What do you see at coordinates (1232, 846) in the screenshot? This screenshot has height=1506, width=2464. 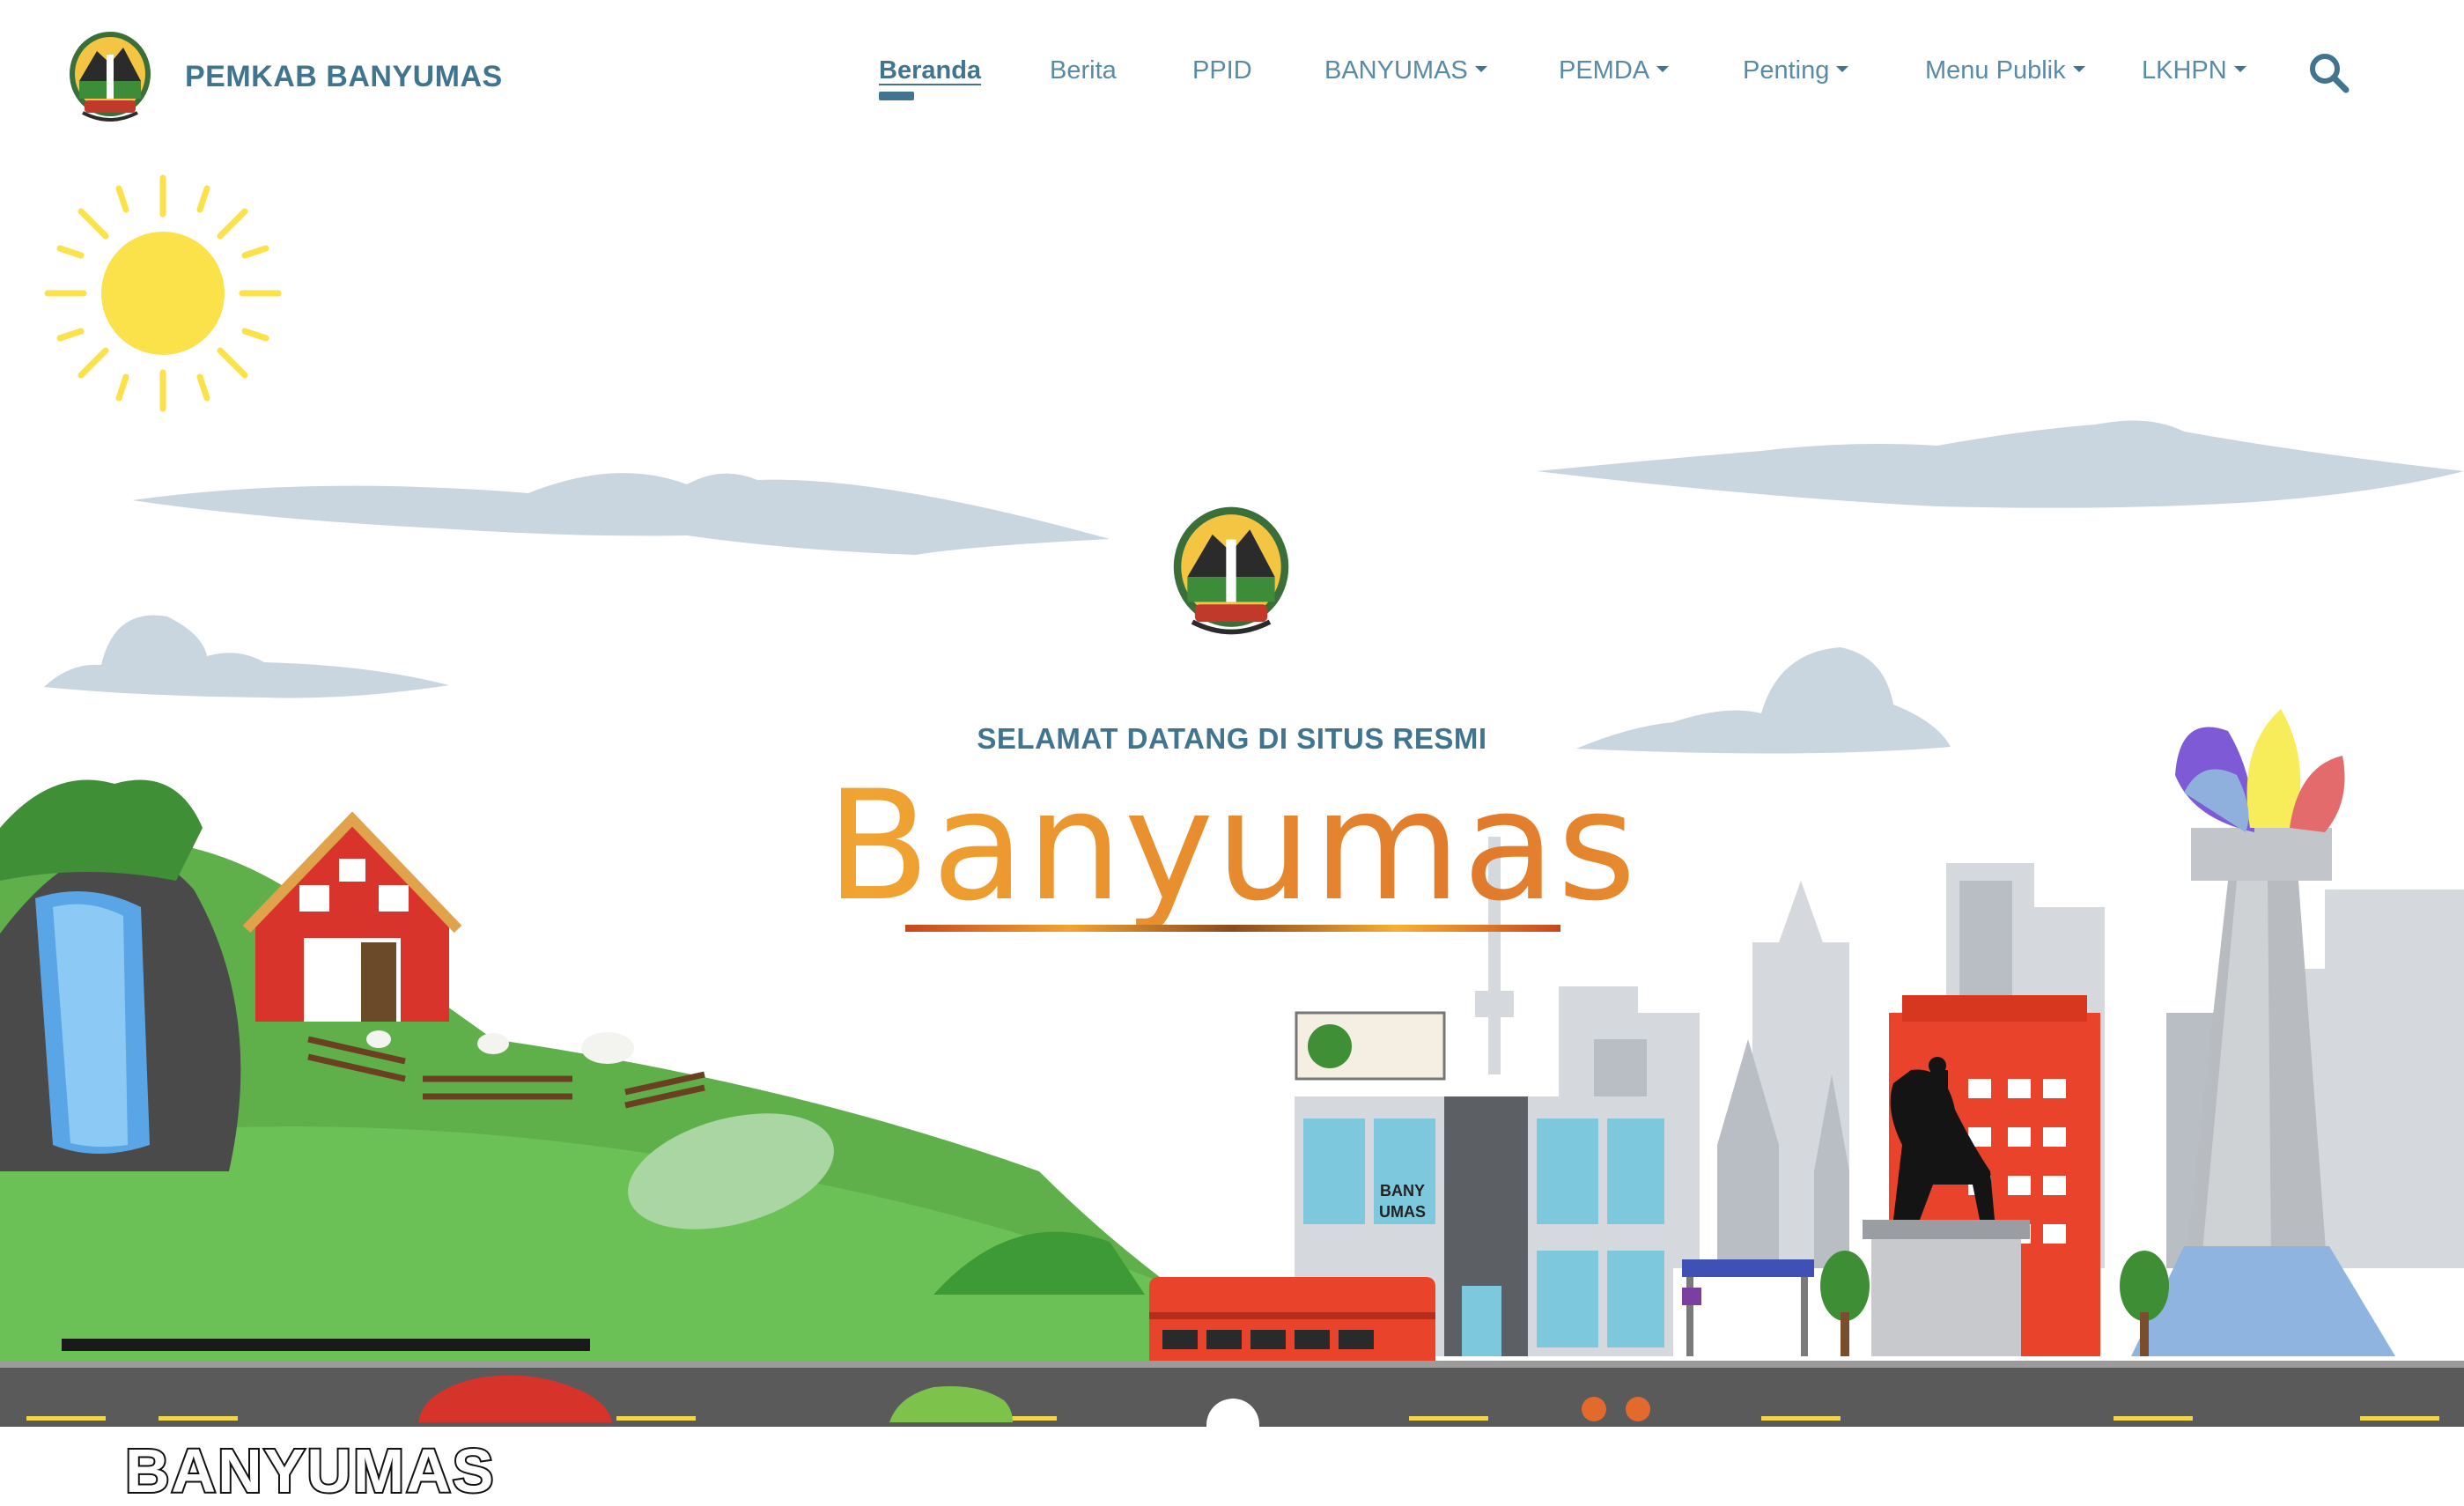 I see `hero-title: Banyumas` at bounding box center [1232, 846].